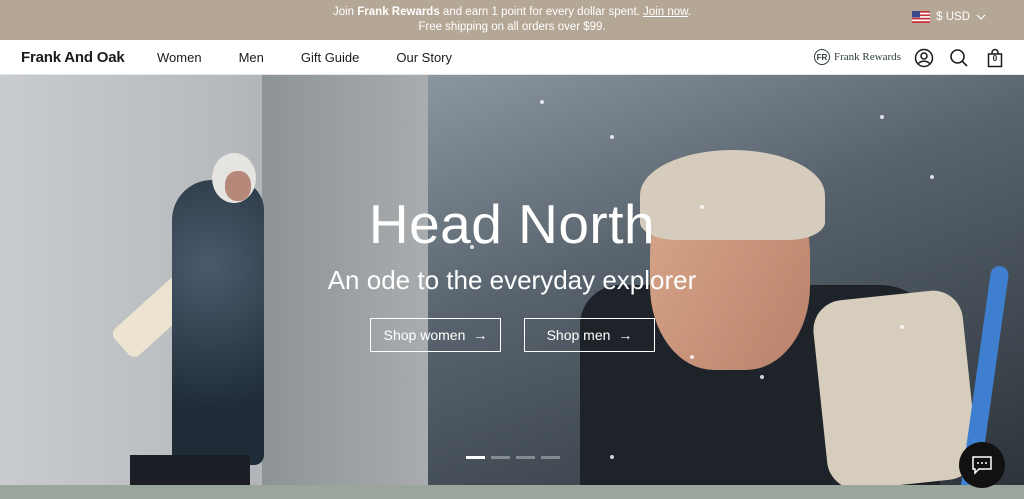 Image resolution: width=1024 pixels, height=499 pixels. I want to click on nav-menu: Women Men Gift Guide Our Story, so click(304, 57).